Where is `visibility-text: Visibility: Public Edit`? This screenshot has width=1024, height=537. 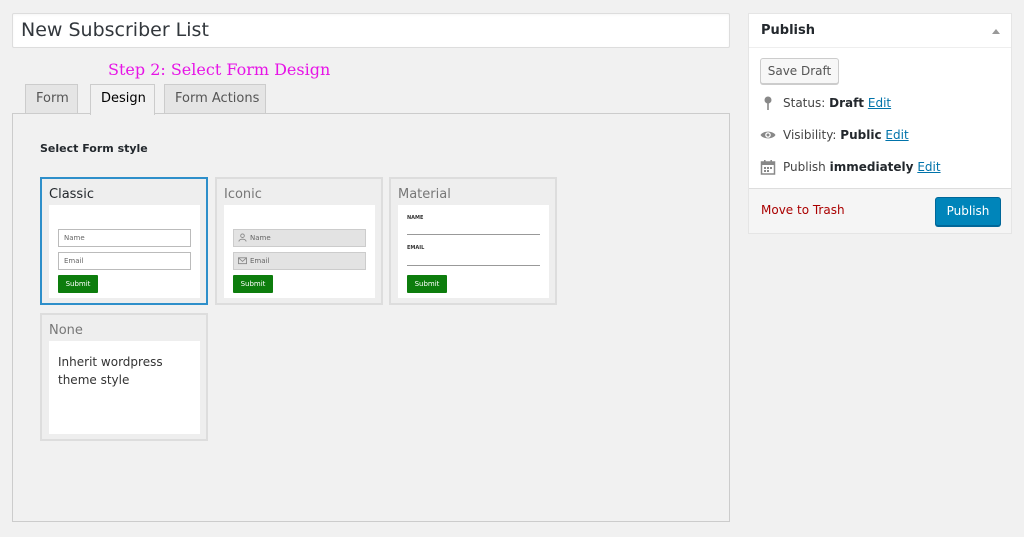 visibility-text: Visibility: Public Edit is located at coordinates (846, 135).